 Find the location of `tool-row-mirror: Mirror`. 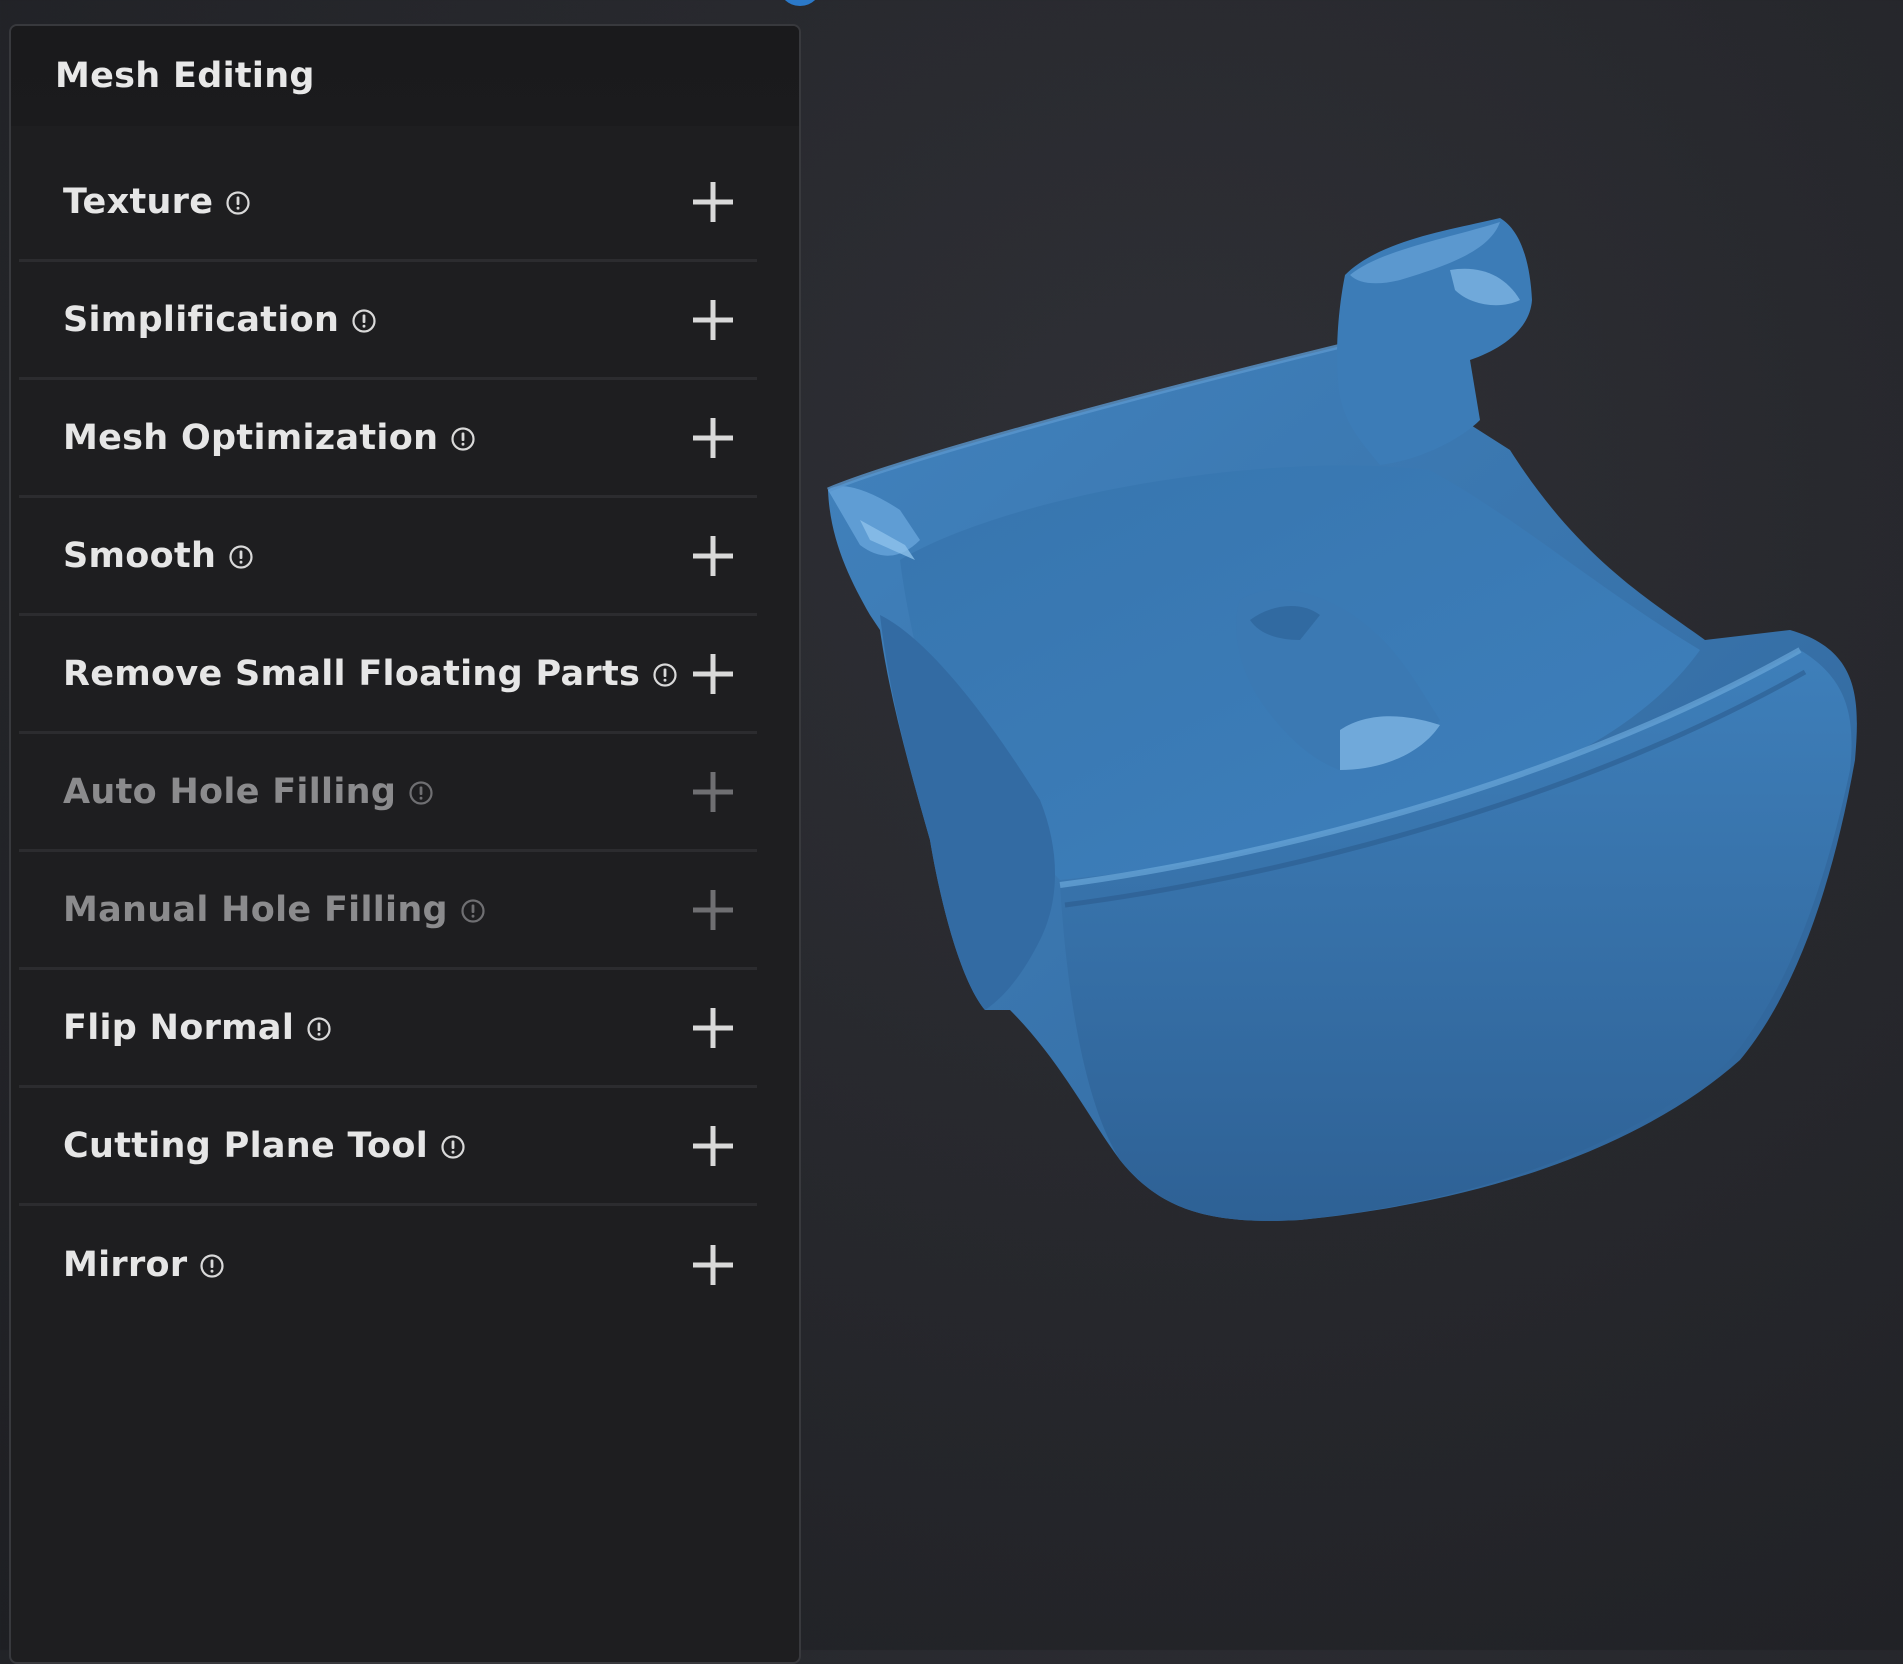

tool-row-mirror: Mirror is located at coordinates (388, 1265).